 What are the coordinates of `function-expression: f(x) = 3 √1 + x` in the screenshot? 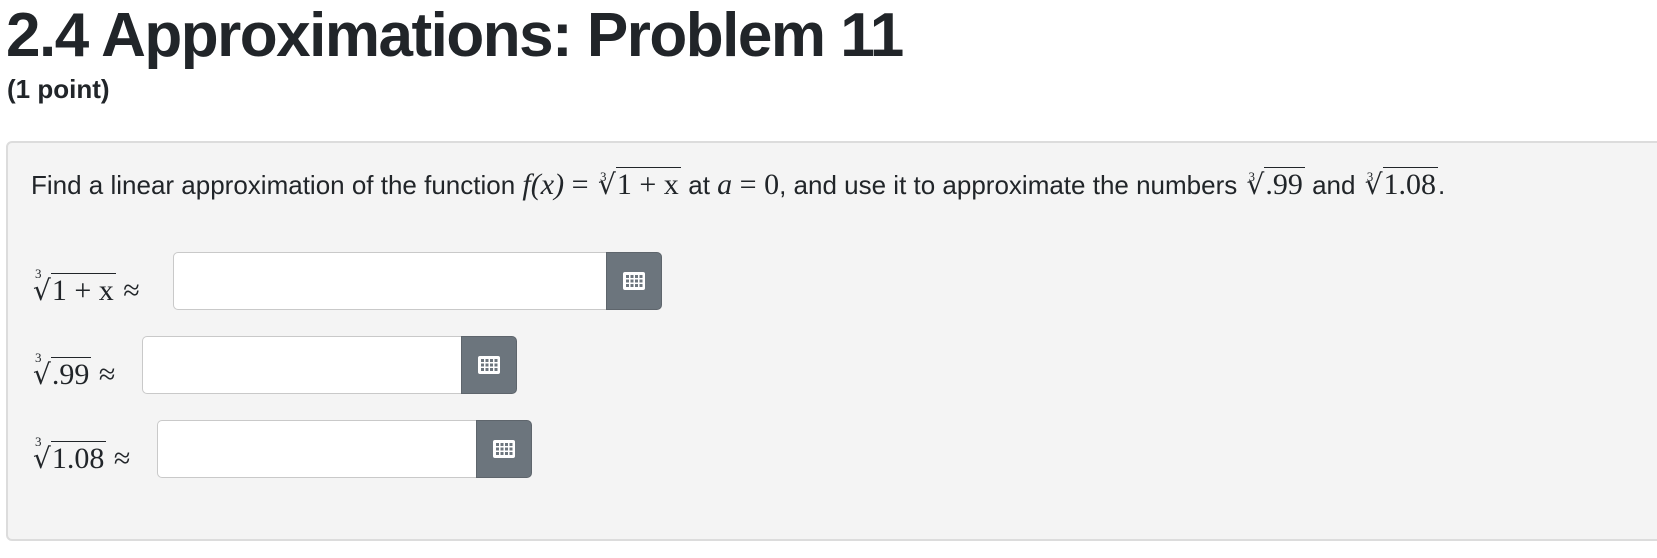 It's located at (605, 185).